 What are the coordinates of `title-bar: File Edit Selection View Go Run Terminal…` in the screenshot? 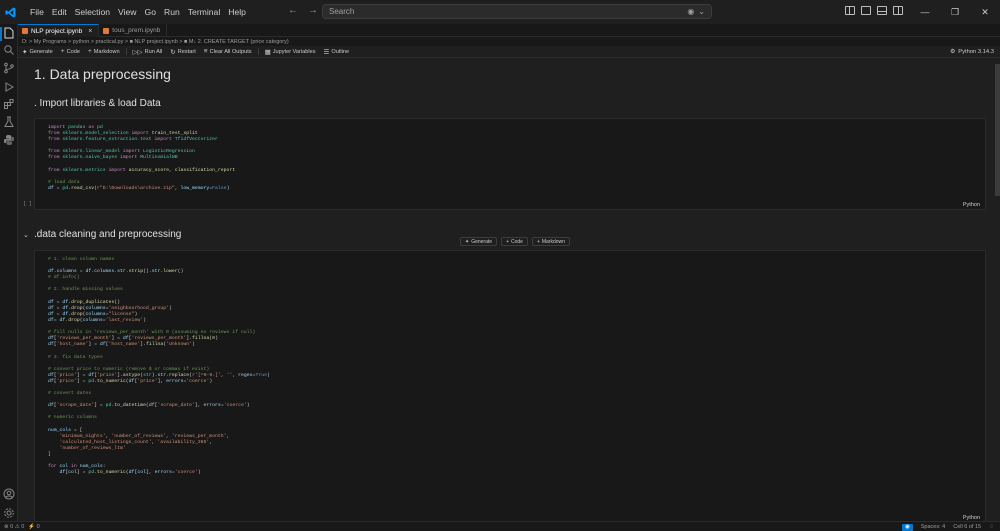 It's located at (500, 12).